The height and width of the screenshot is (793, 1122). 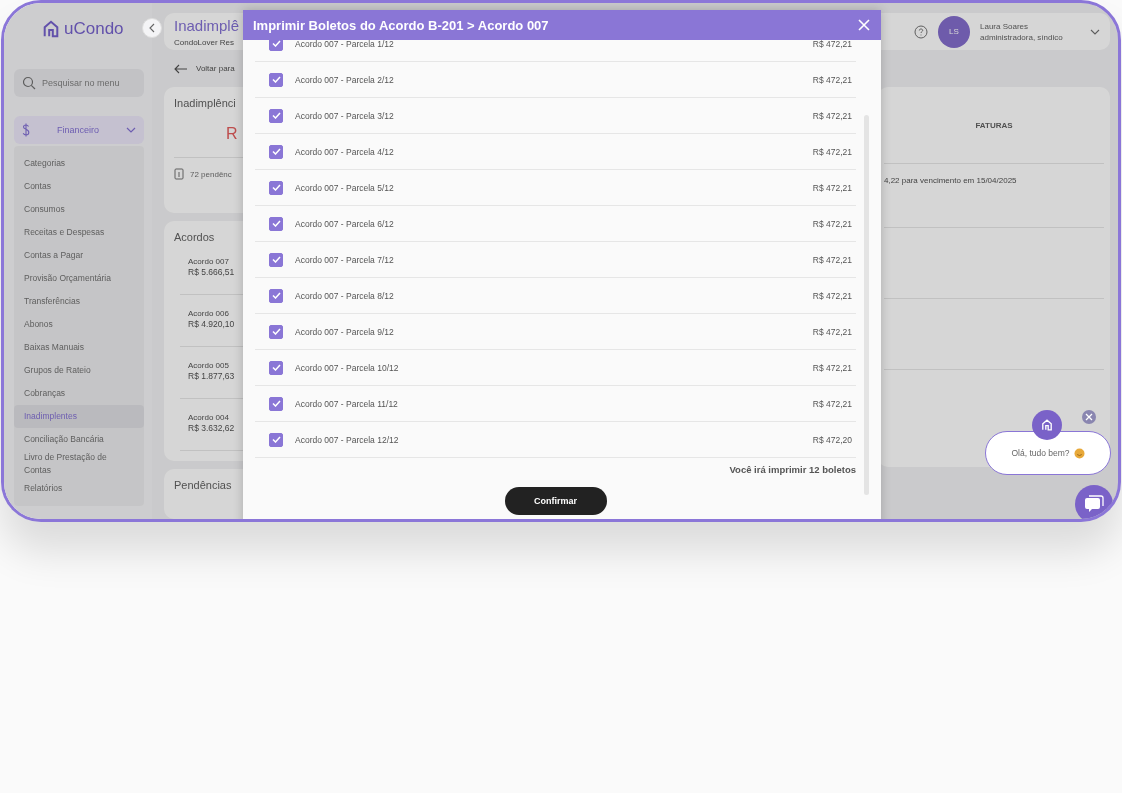 I want to click on dollar-icon, so click(x=26, y=130).